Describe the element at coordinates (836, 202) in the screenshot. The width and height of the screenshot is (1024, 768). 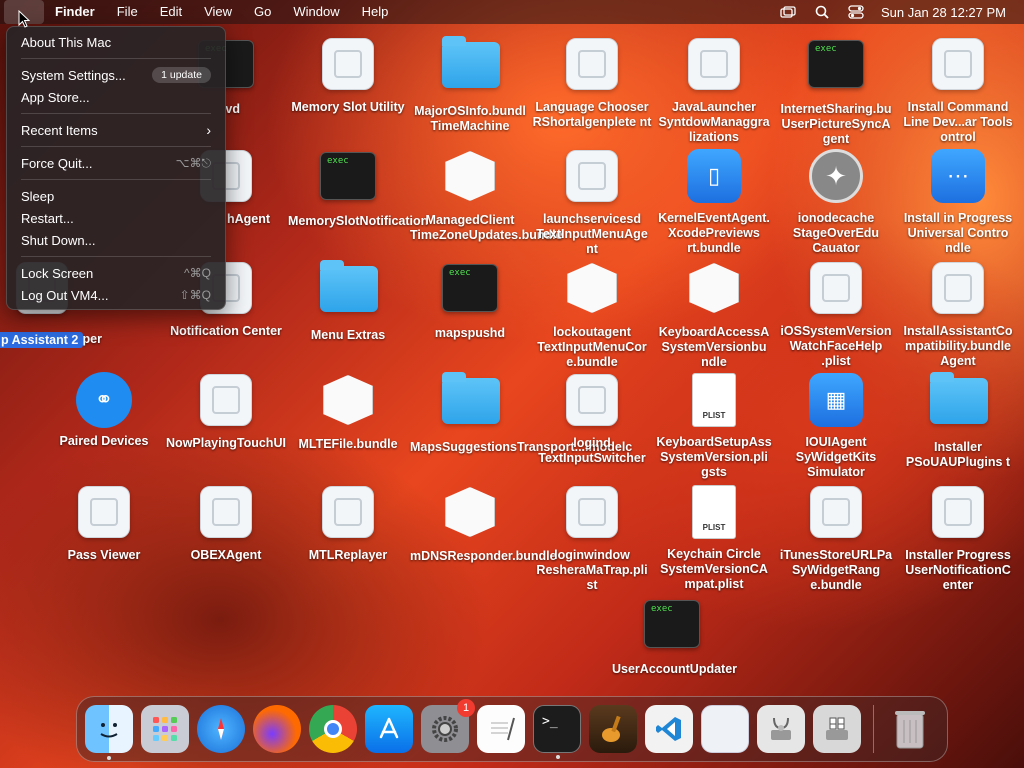
I see `desktop-icon: ✦ ionodecache StageOverEdu Cauator` at that location.